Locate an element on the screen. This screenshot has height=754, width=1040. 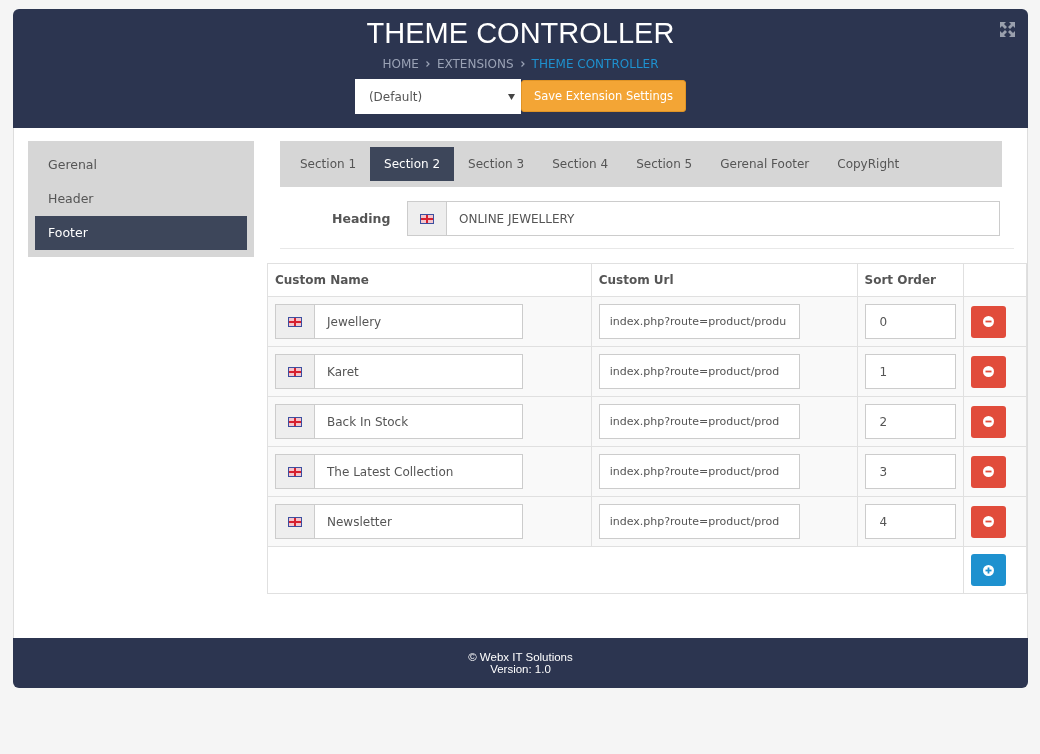
section-tab: Section 4 is located at coordinates (580, 164).